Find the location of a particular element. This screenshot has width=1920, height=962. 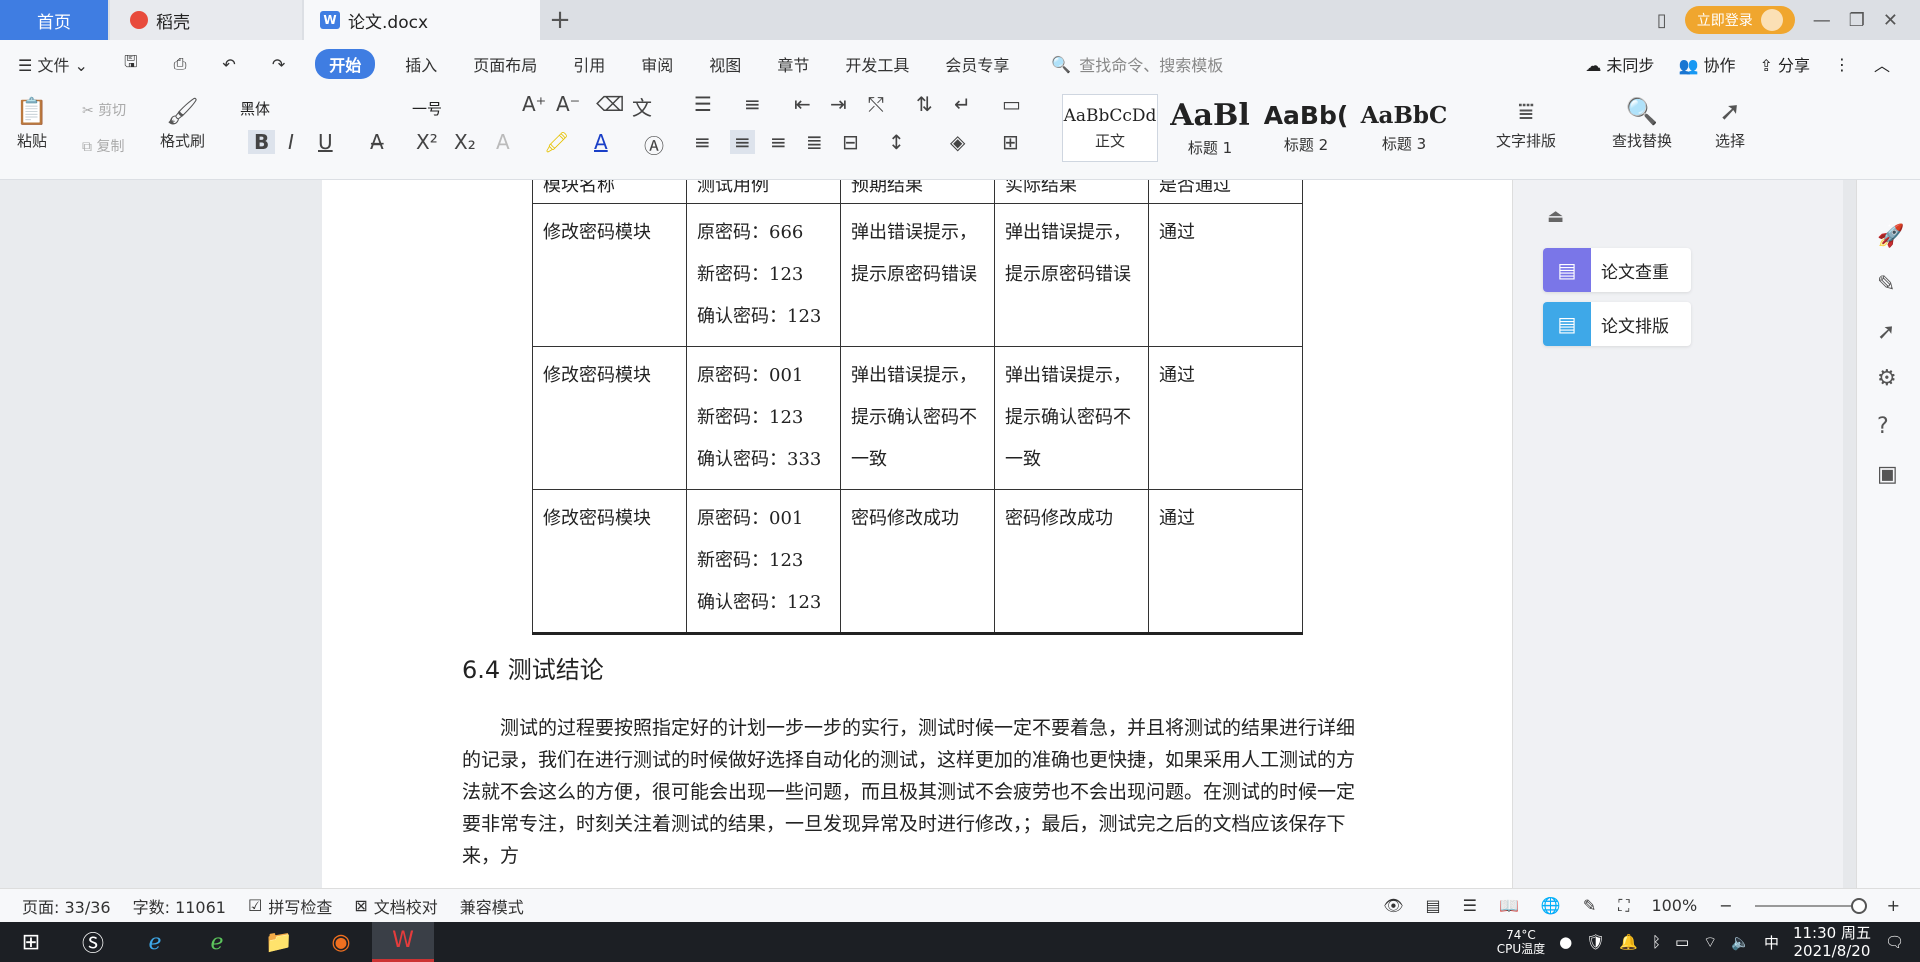

page-indicator: 页面: 33/36 is located at coordinates (66, 906).